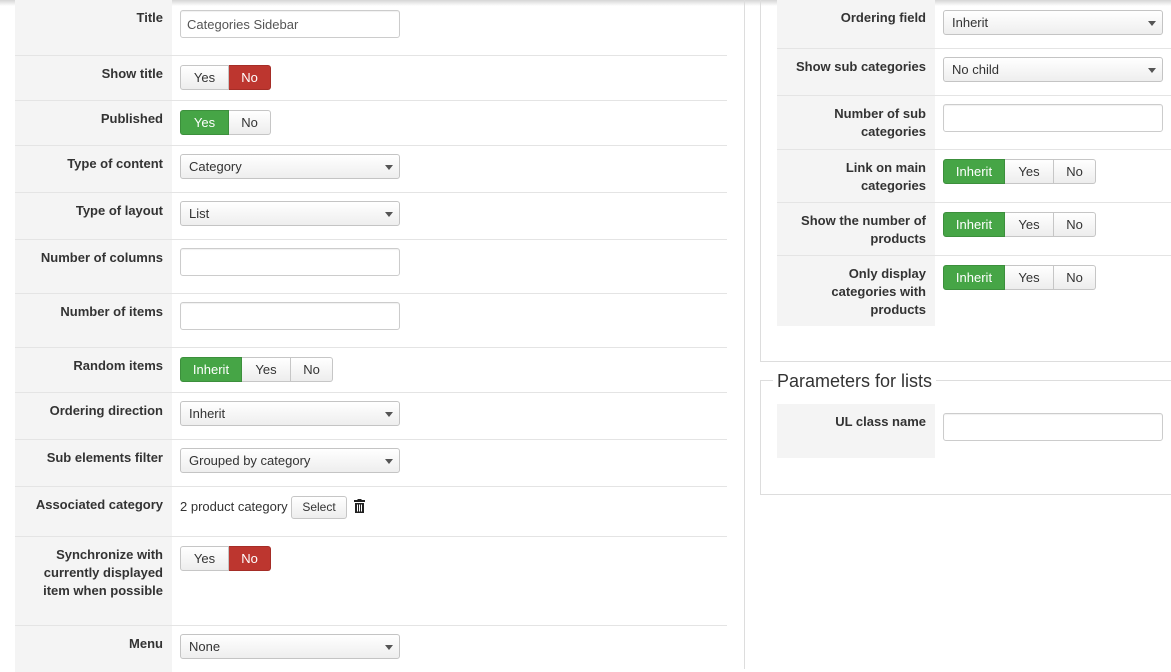 The height and width of the screenshot is (672, 1171). I want to click on only-display-with-products-toggle: Inherit Yes No, so click(1019, 277).